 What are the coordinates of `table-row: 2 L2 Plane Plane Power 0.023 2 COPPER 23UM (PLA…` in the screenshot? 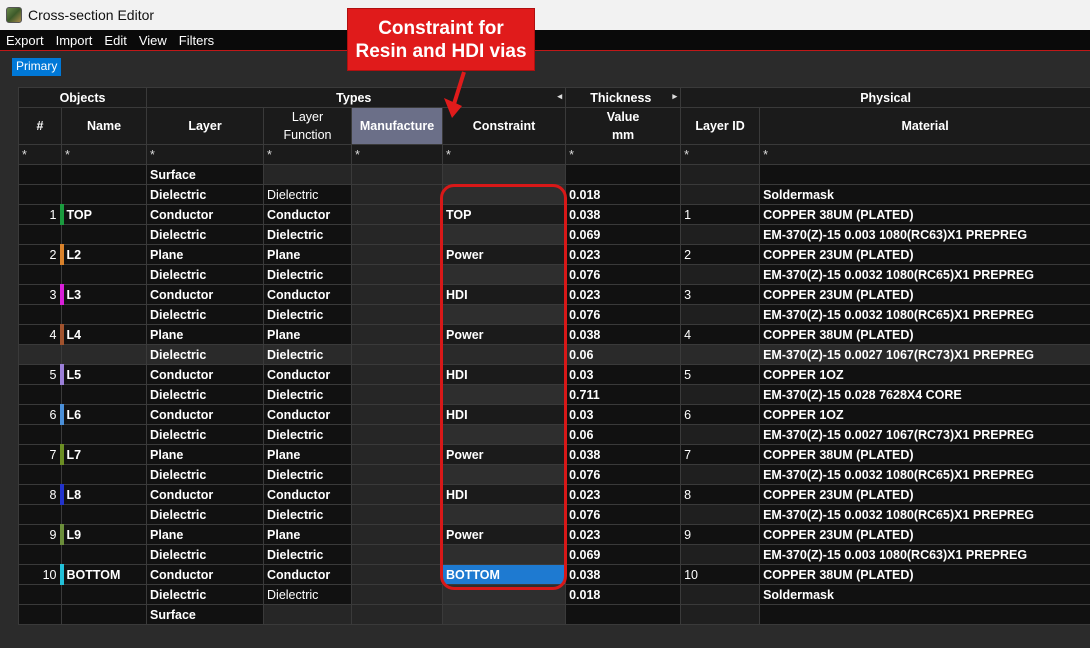 It's located at (554, 254).